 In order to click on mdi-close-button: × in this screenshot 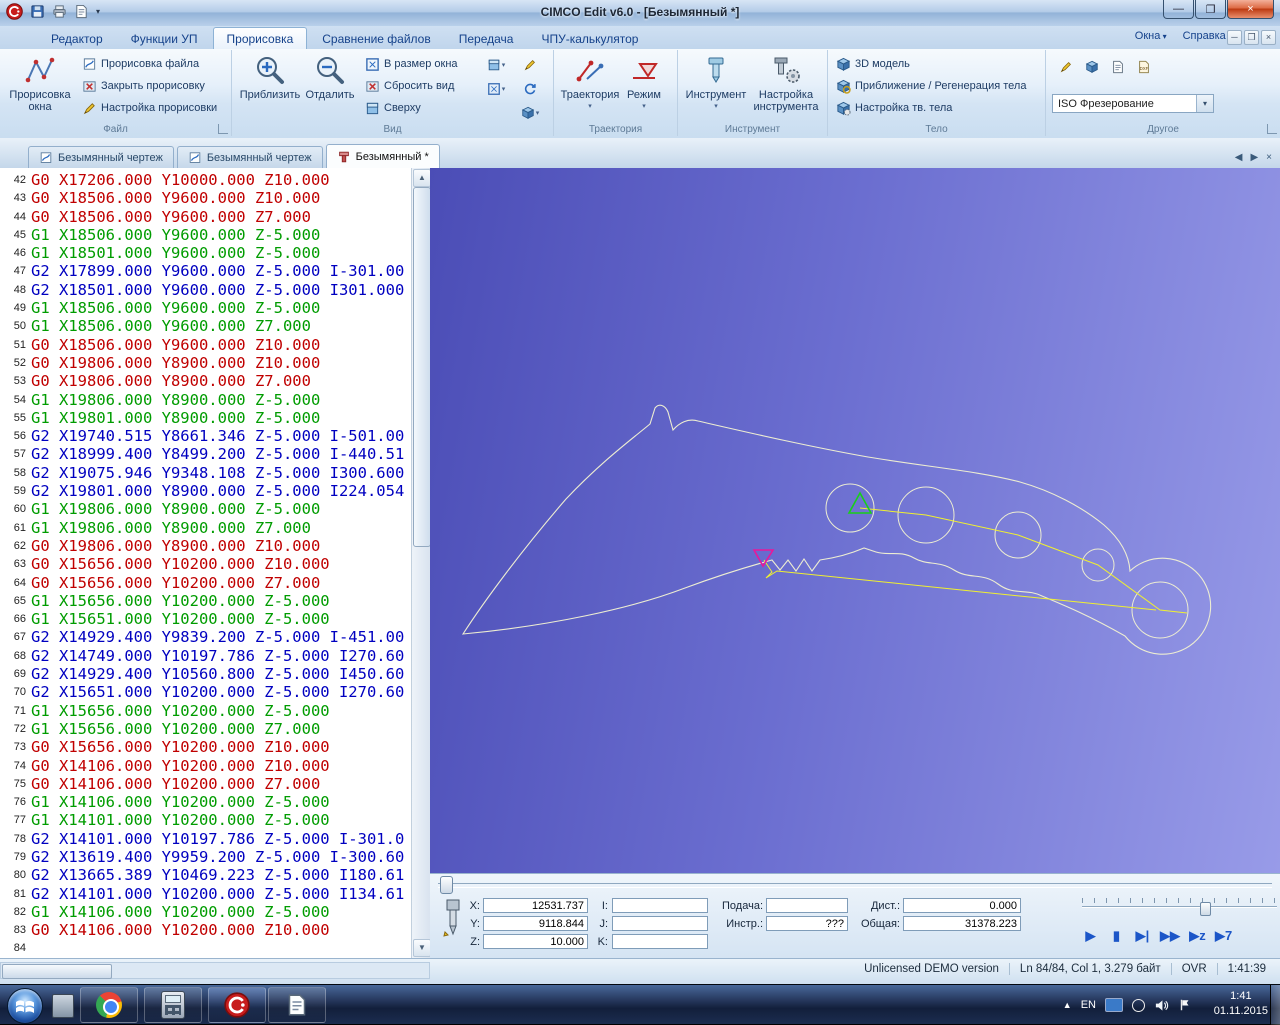, I will do `click(1268, 37)`.